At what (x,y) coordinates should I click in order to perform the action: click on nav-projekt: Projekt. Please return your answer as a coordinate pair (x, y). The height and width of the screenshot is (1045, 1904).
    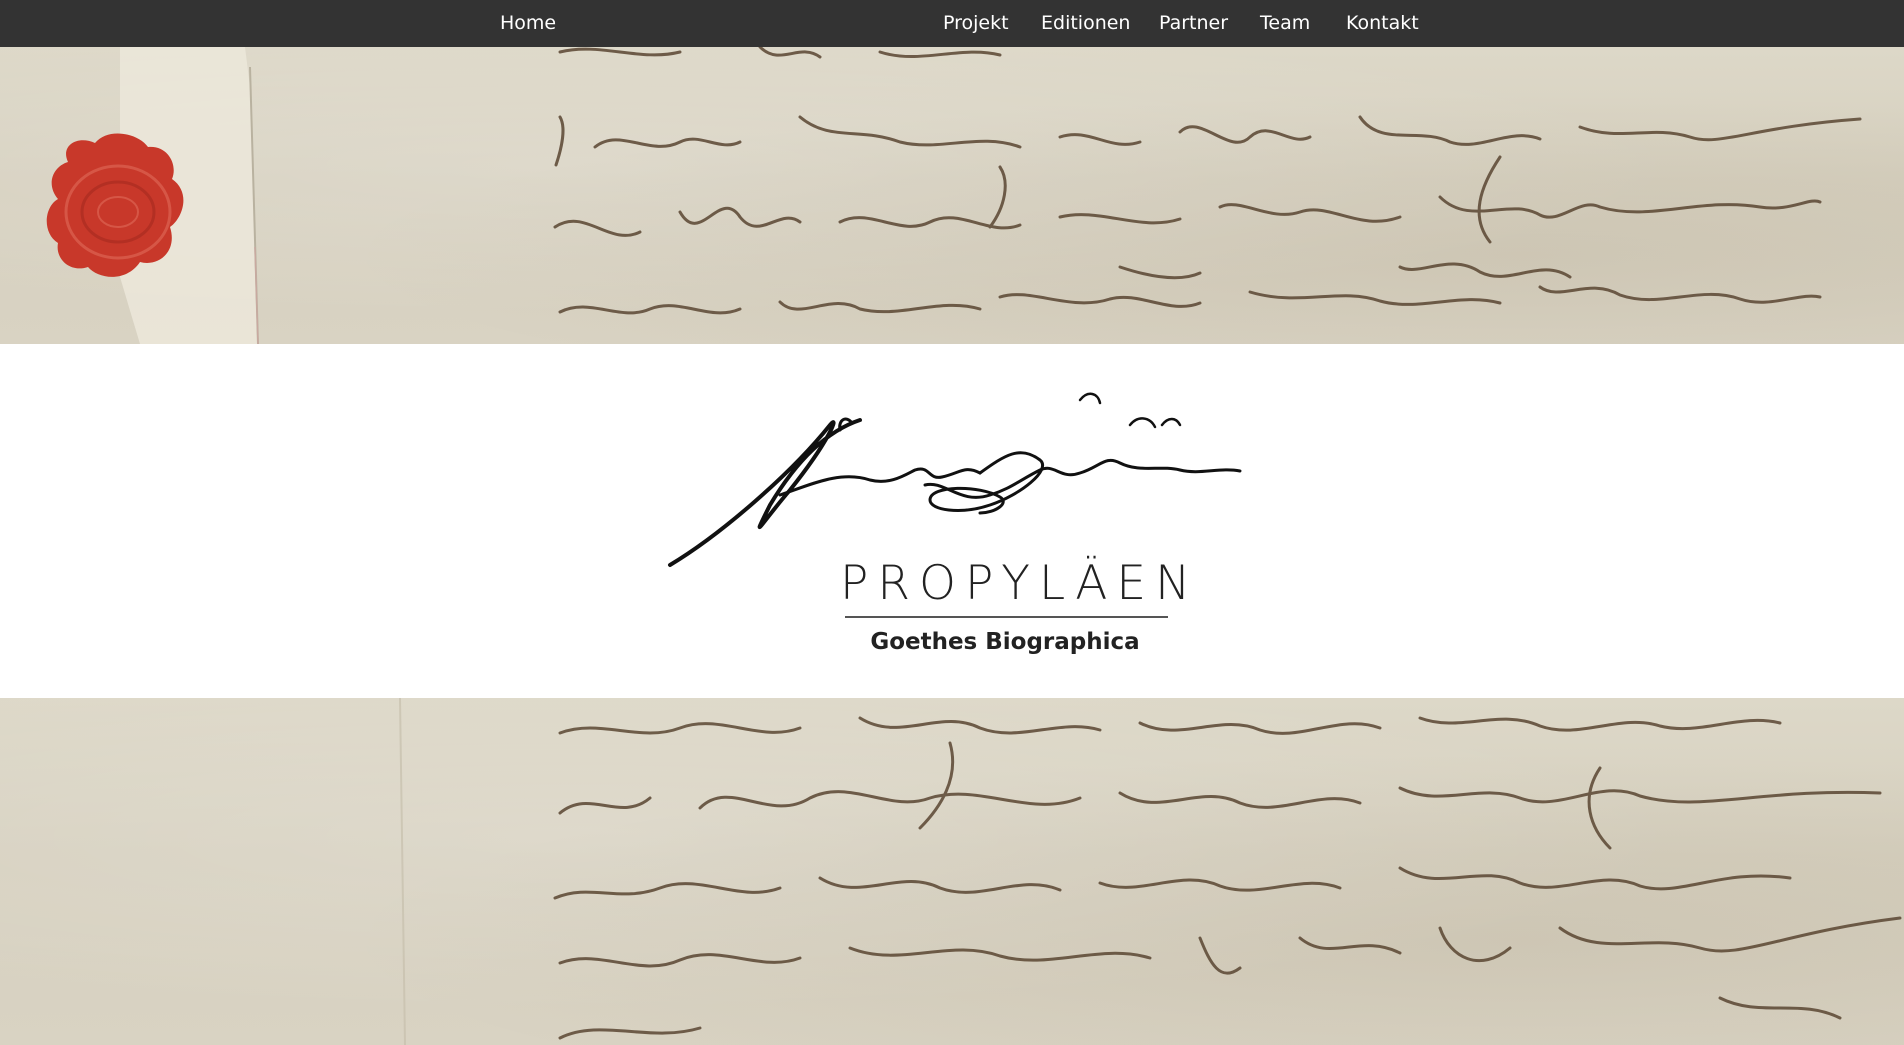
    Looking at the image, I should click on (976, 23).